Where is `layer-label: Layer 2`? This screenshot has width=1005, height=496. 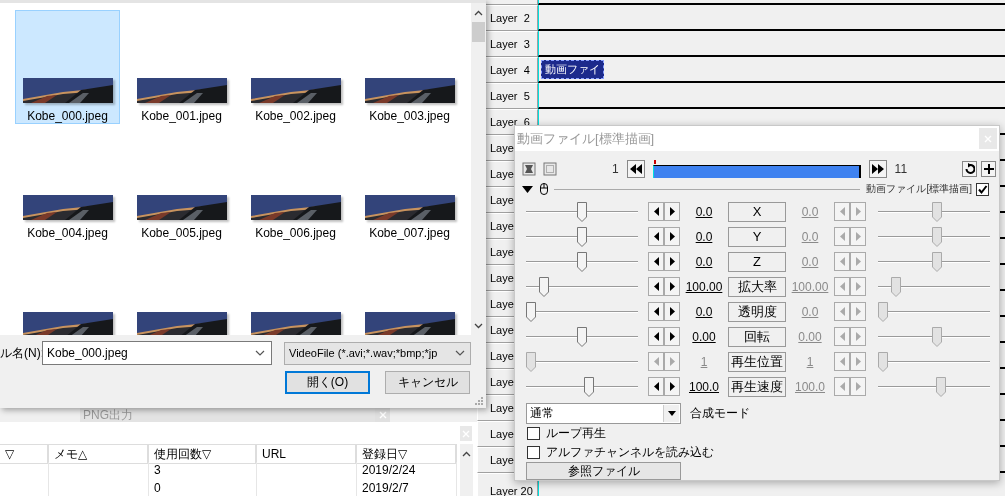
layer-label: Layer 2 is located at coordinates (510, 18).